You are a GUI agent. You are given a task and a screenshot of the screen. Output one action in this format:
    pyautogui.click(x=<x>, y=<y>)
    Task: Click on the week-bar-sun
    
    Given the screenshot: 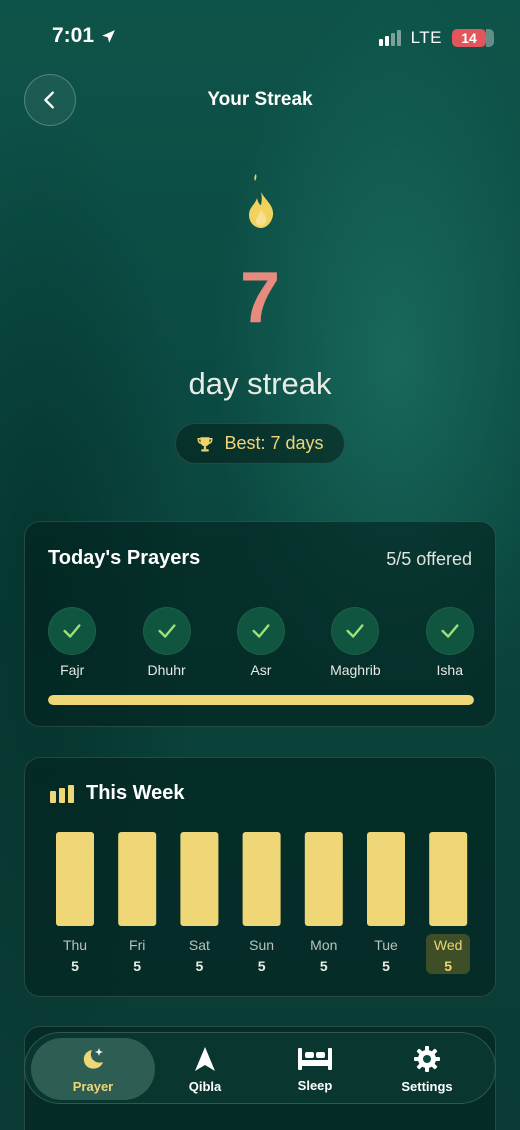 What is the action you would take?
    pyautogui.click(x=261, y=879)
    